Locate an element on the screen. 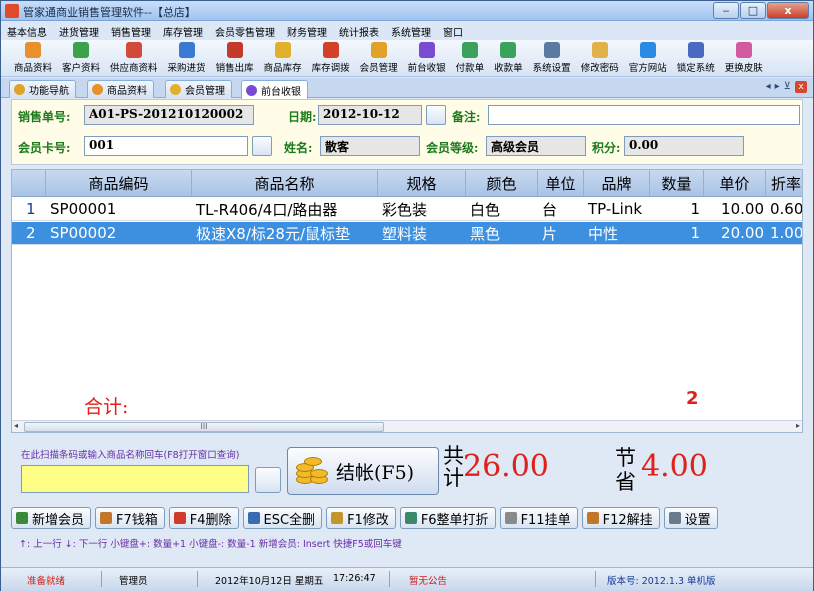 The height and width of the screenshot is (591, 814). toolbar-button: 官方网站 is located at coordinates (648, 58).